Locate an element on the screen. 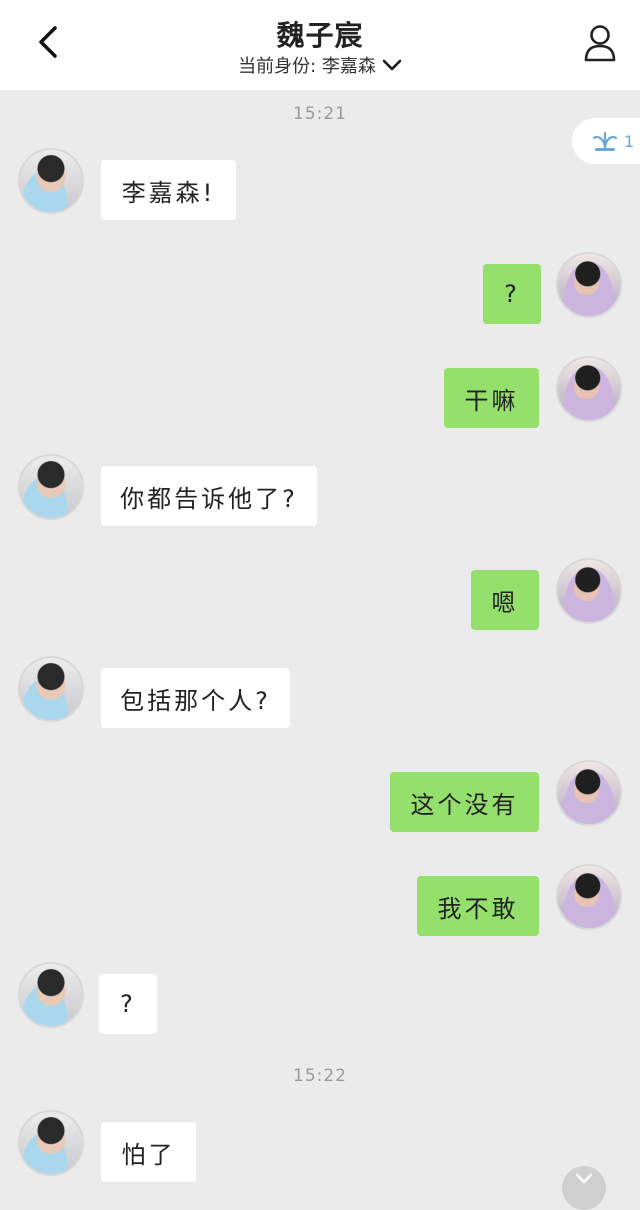  chat-header: 魏子宸 当前身份: 李嘉森 is located at coordinates (320, 45).